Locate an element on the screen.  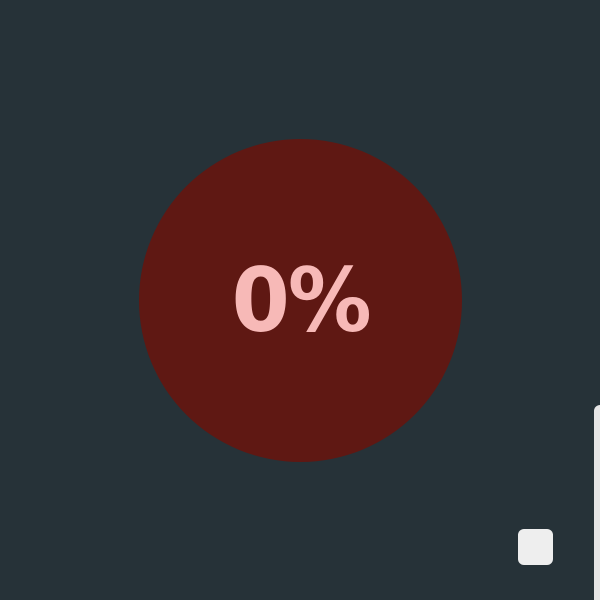
progress-percentage: 0% is located at coordinates (301, 300).